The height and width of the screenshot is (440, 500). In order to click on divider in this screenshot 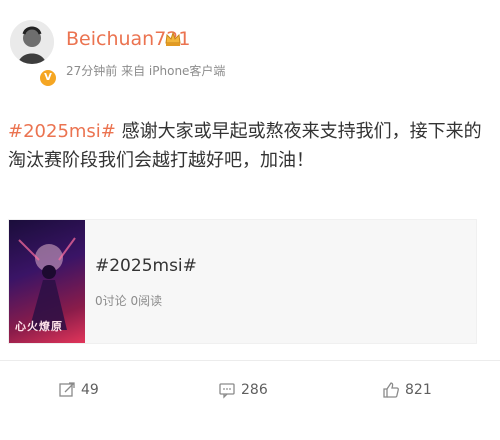, I will do `click(250, 360)`.